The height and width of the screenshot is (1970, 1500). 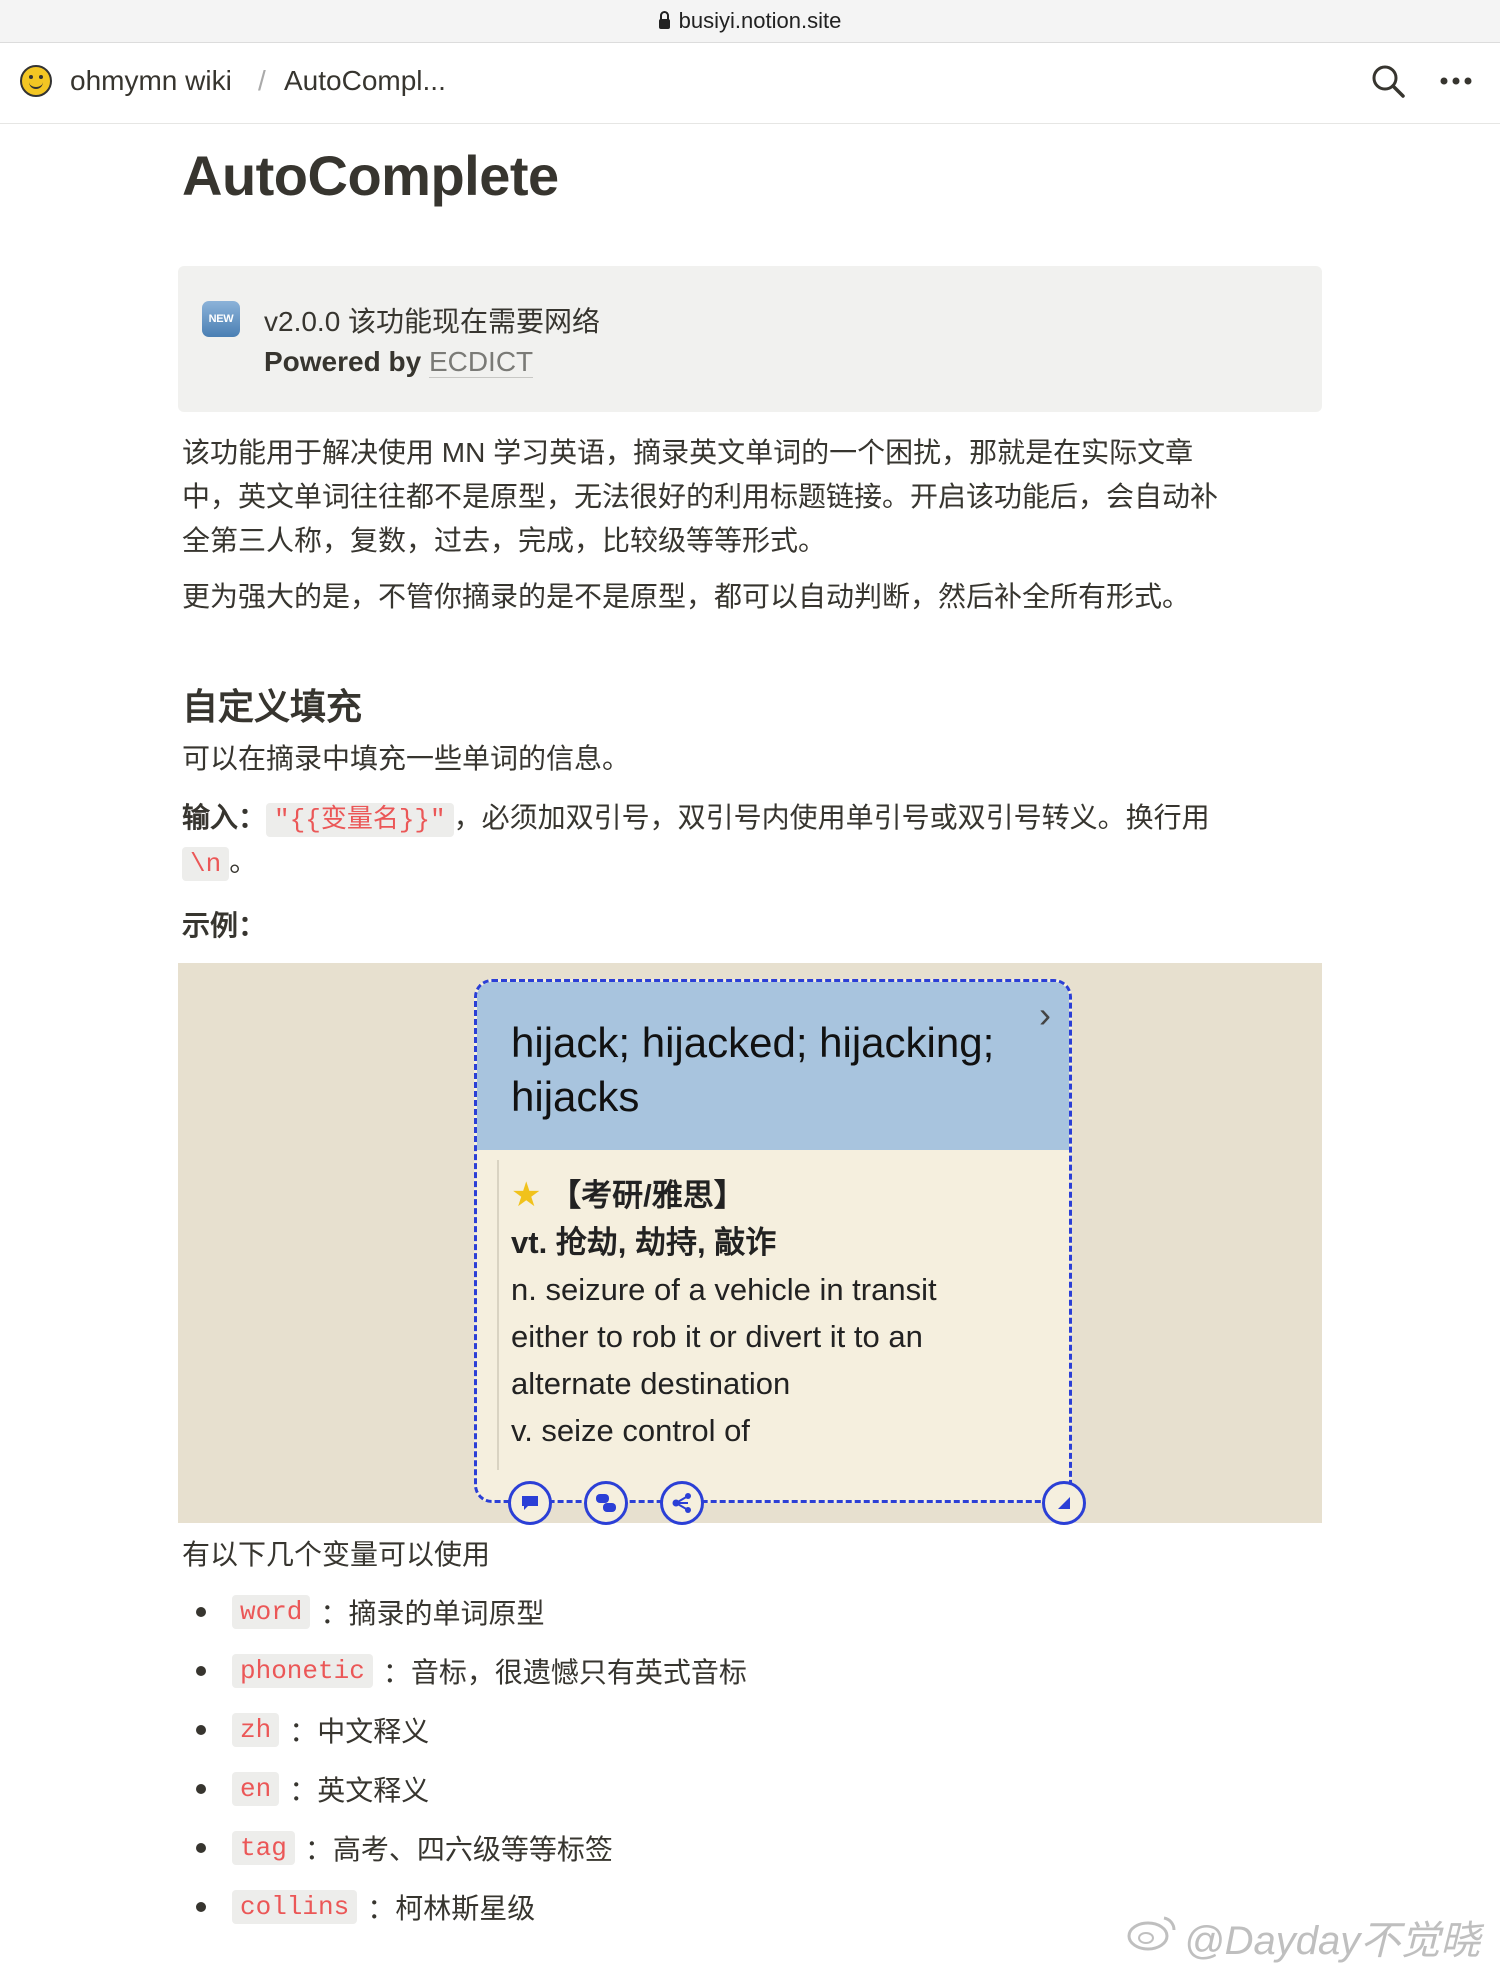 I want to click on card-rule, so click(x=498, y=1315).